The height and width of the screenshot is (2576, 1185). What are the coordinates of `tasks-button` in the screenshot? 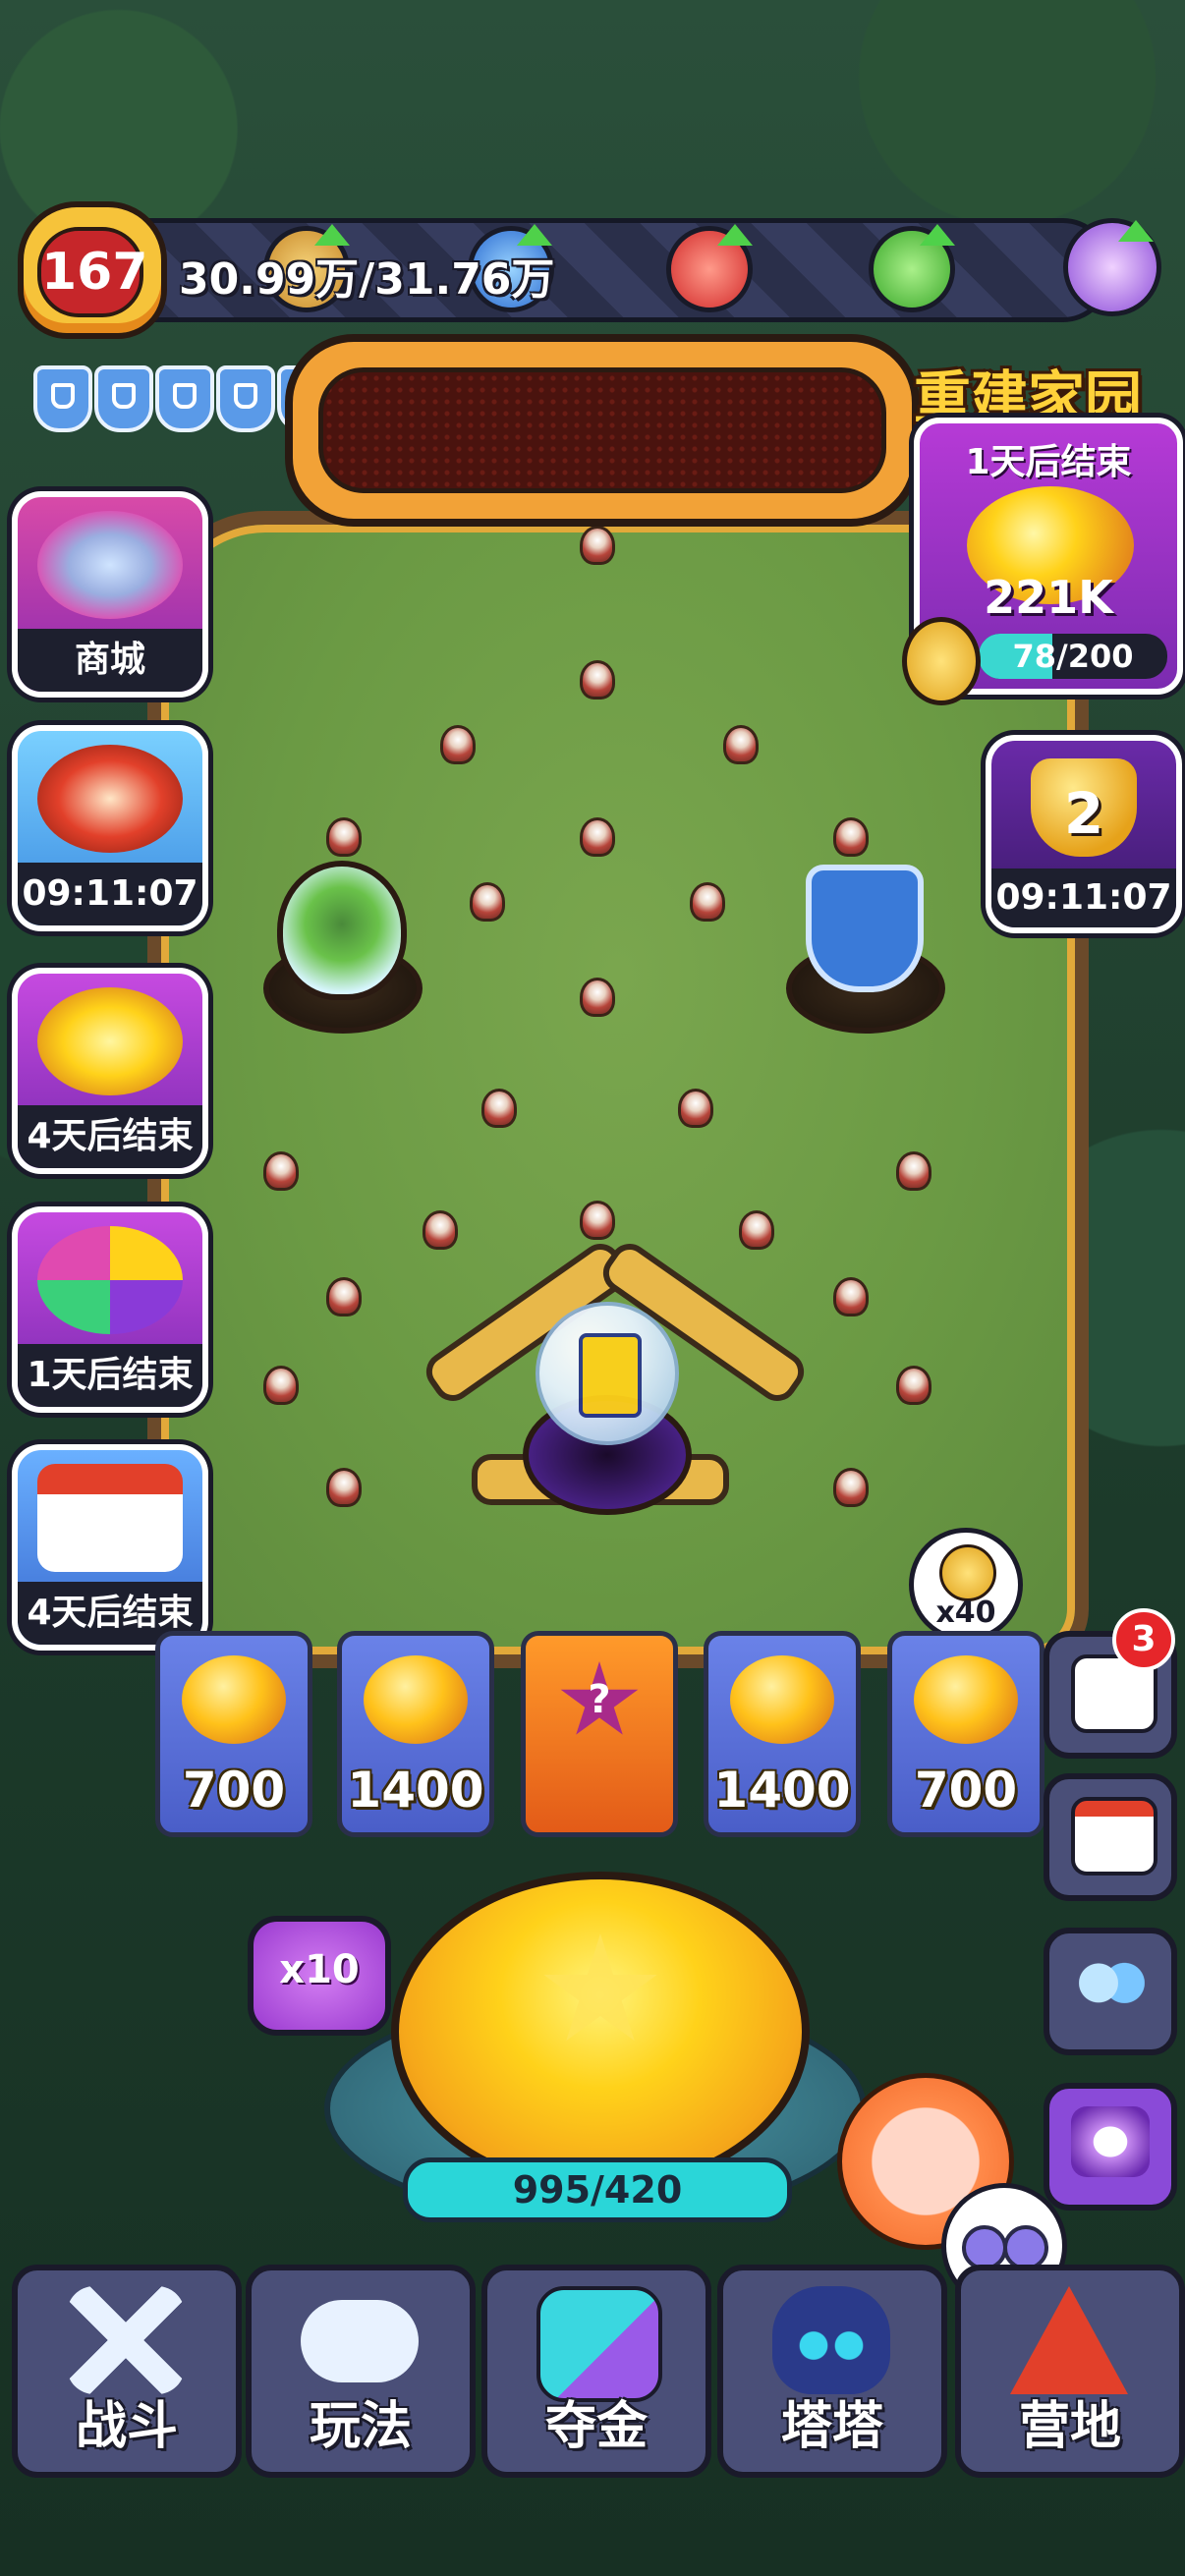 It's located at (1111, 1837).